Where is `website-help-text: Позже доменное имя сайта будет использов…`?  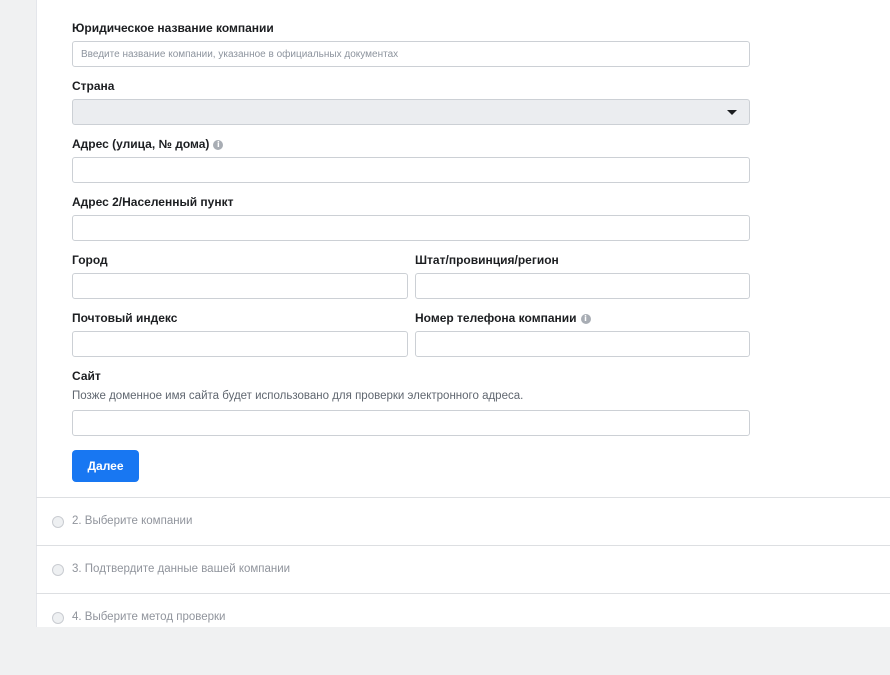
website-help-text: Позже доменное имя сайта будет использов… is located at coordinates (298, 396).